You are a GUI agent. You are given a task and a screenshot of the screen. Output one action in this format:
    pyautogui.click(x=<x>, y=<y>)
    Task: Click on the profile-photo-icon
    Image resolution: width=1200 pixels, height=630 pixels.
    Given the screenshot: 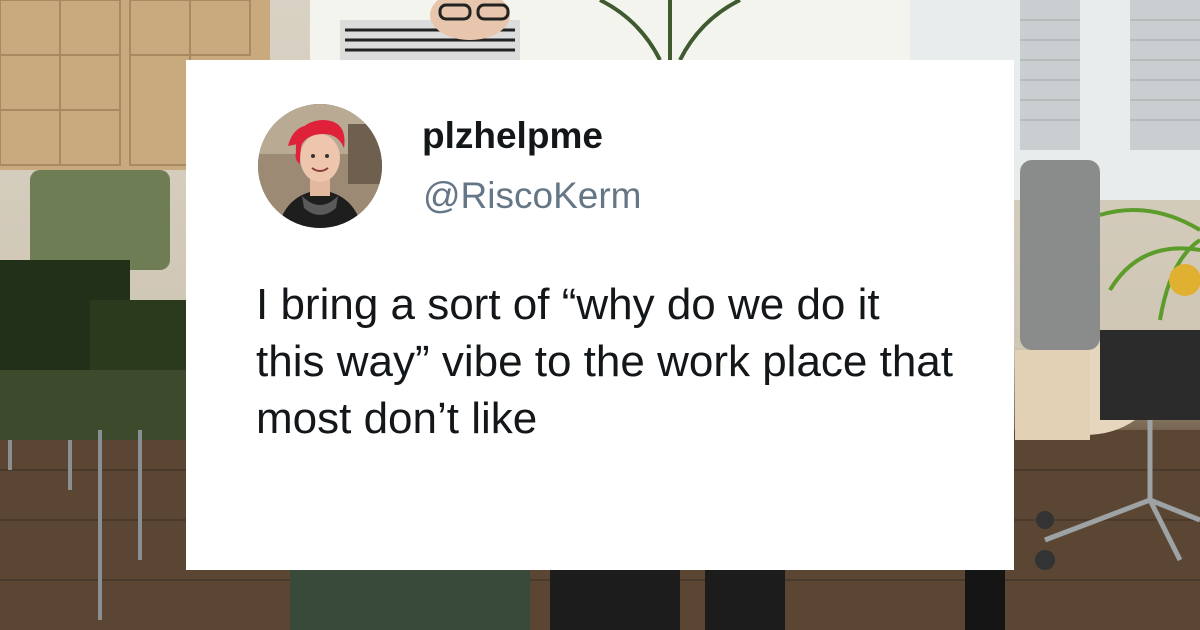 What is the action you would take?
    pyautogui.click(x=320, y=166)
    